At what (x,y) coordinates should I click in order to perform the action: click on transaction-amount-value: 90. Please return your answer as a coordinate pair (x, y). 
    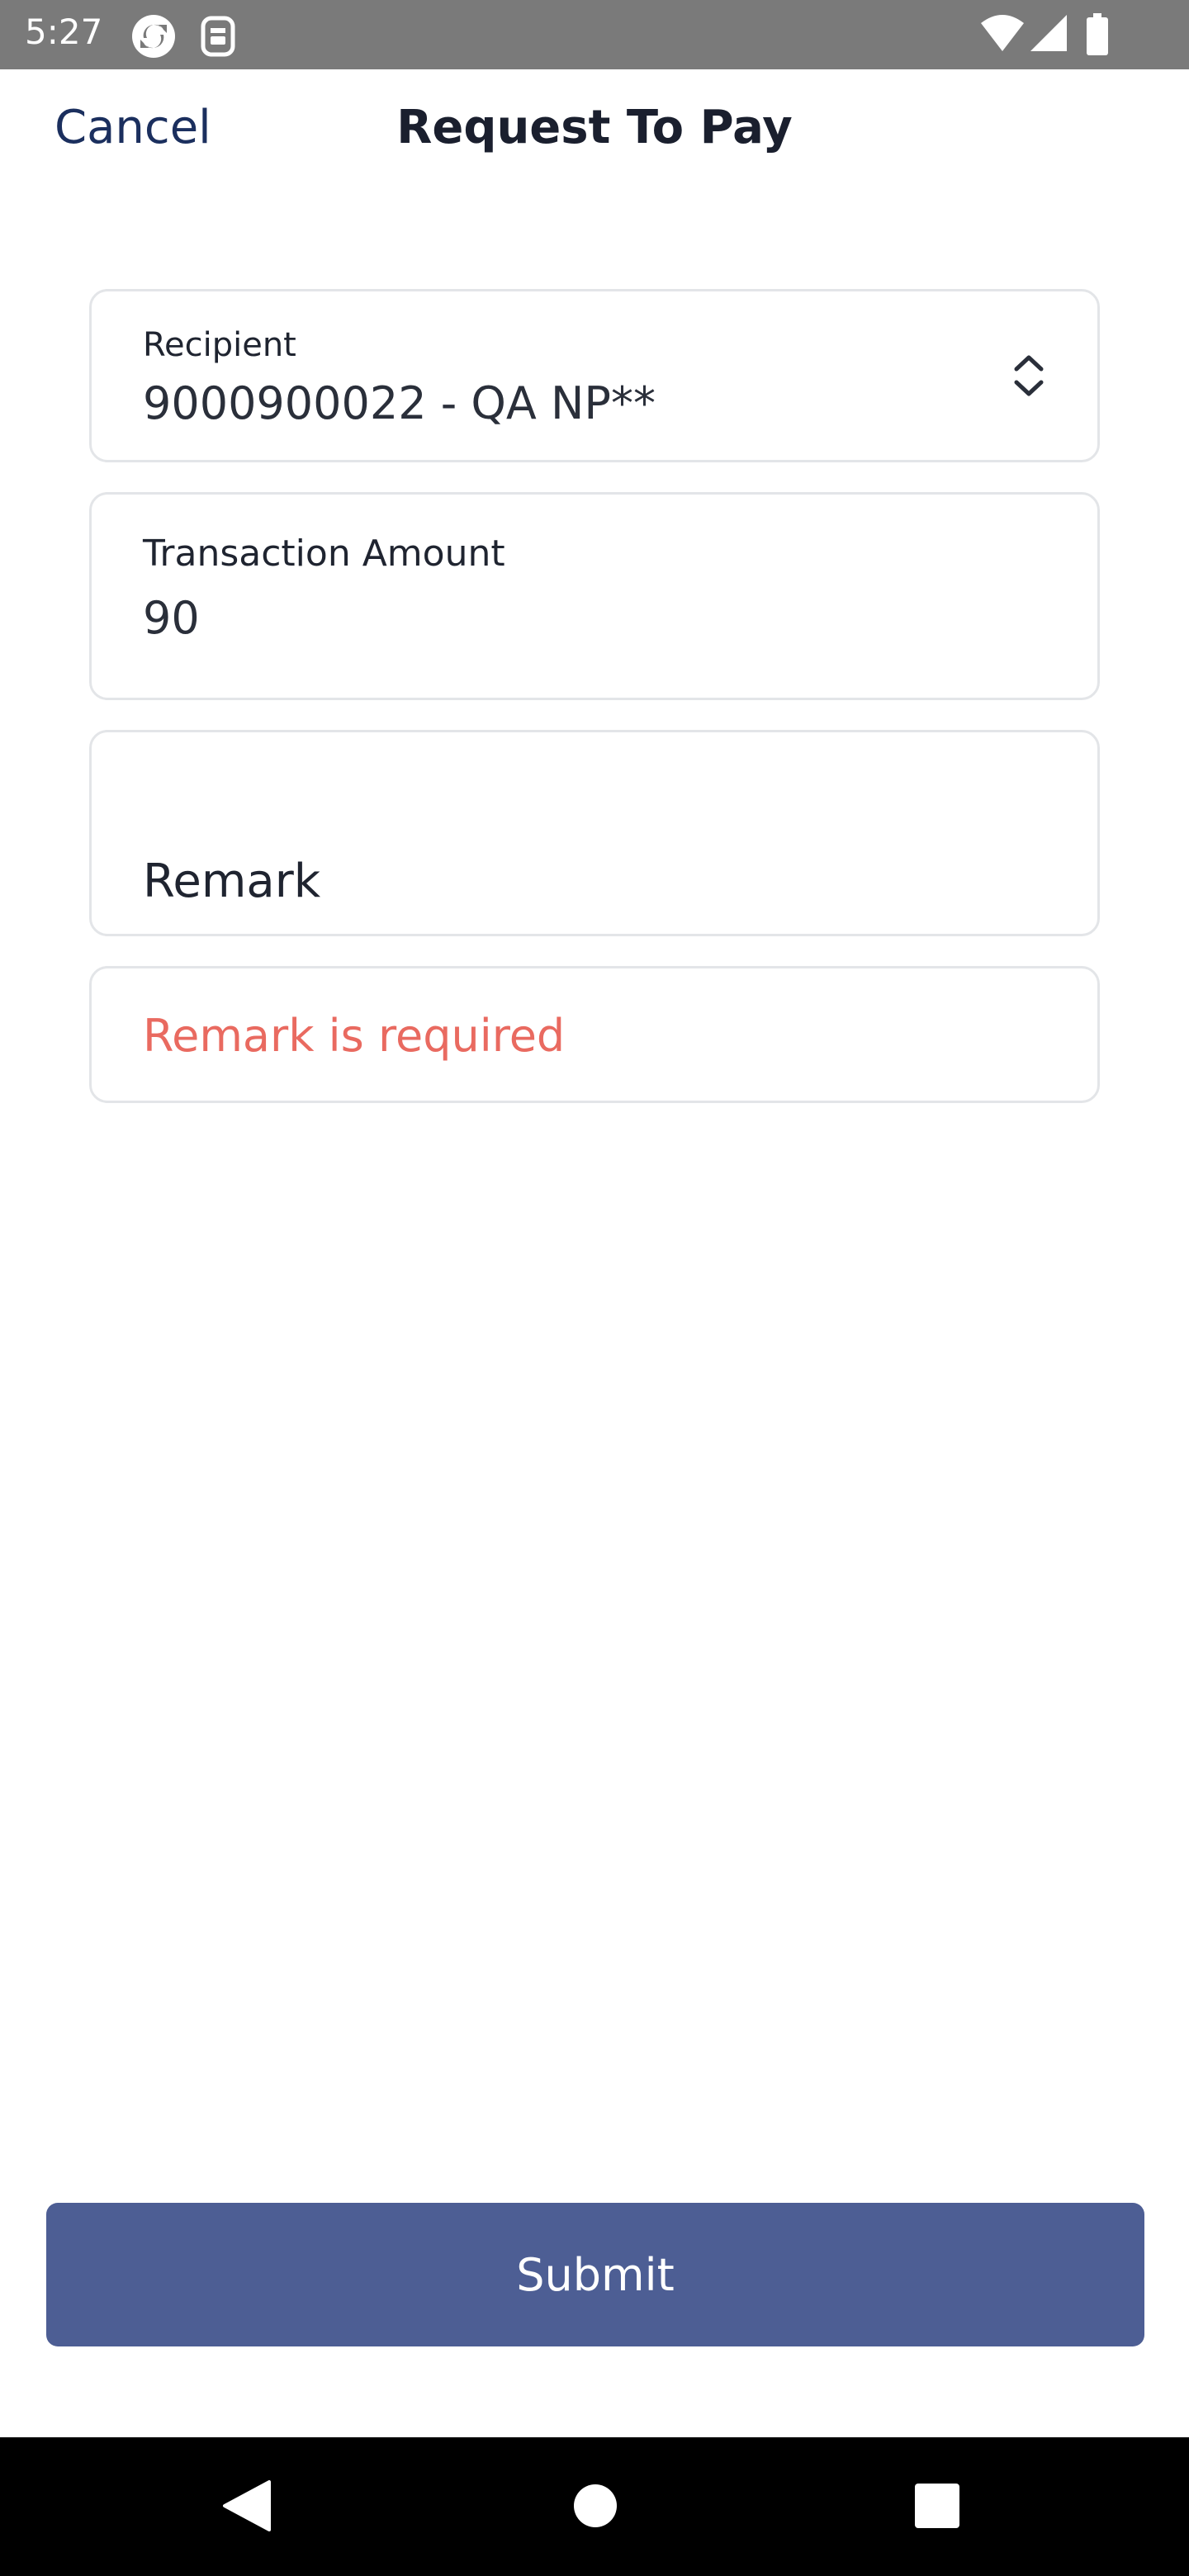
    Looking at the image, I should click on (171, 618).